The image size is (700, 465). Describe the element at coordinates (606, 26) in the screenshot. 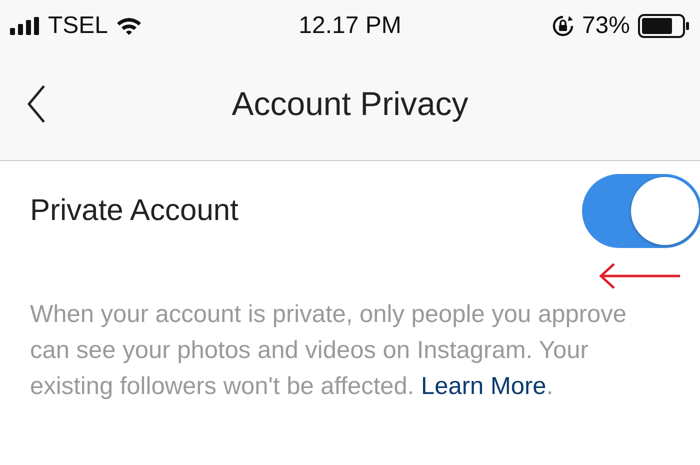

I see `battery-percent: 73%` at that location.